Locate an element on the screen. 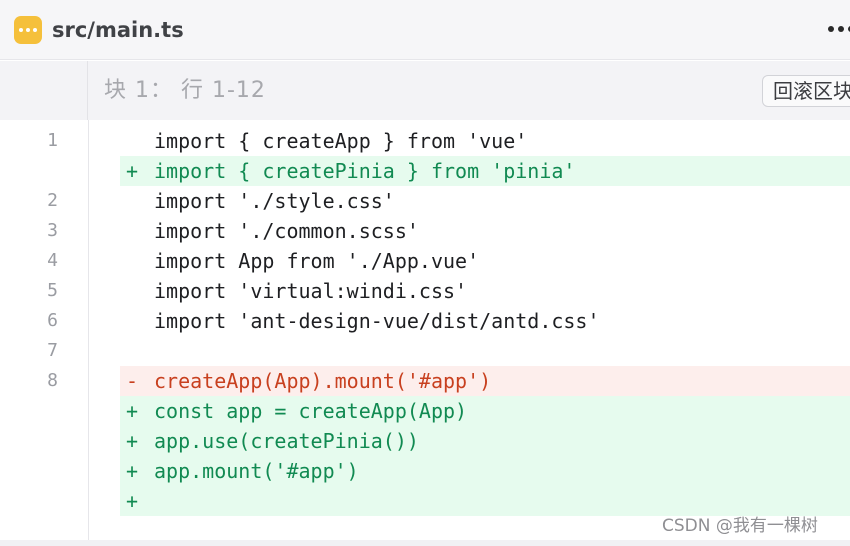 This screenshot has width=850, height=546. diff-line-added: + import { createPinia } from 'pinia' is located at coordinates (425, 171).